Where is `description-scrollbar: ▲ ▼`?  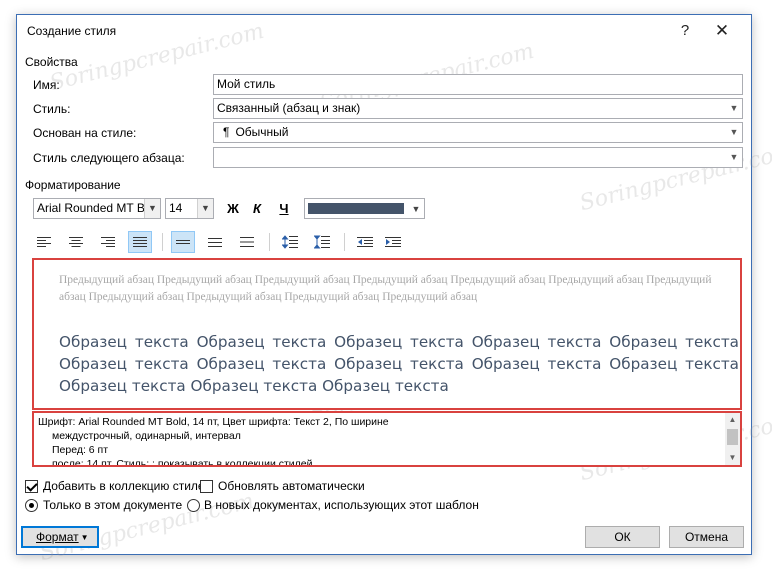
description-scrollbar: ▲ ▼ is located at coordinates (732, 439).